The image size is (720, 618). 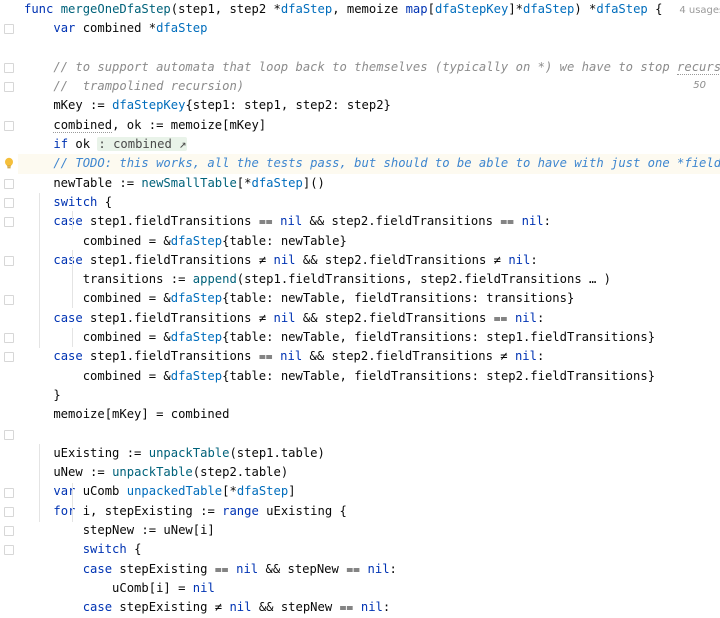 What do you see at coordinates (240, 472) in the screenshot?
I see `code-token: (step2.table)` at bounding box center [240, 472].